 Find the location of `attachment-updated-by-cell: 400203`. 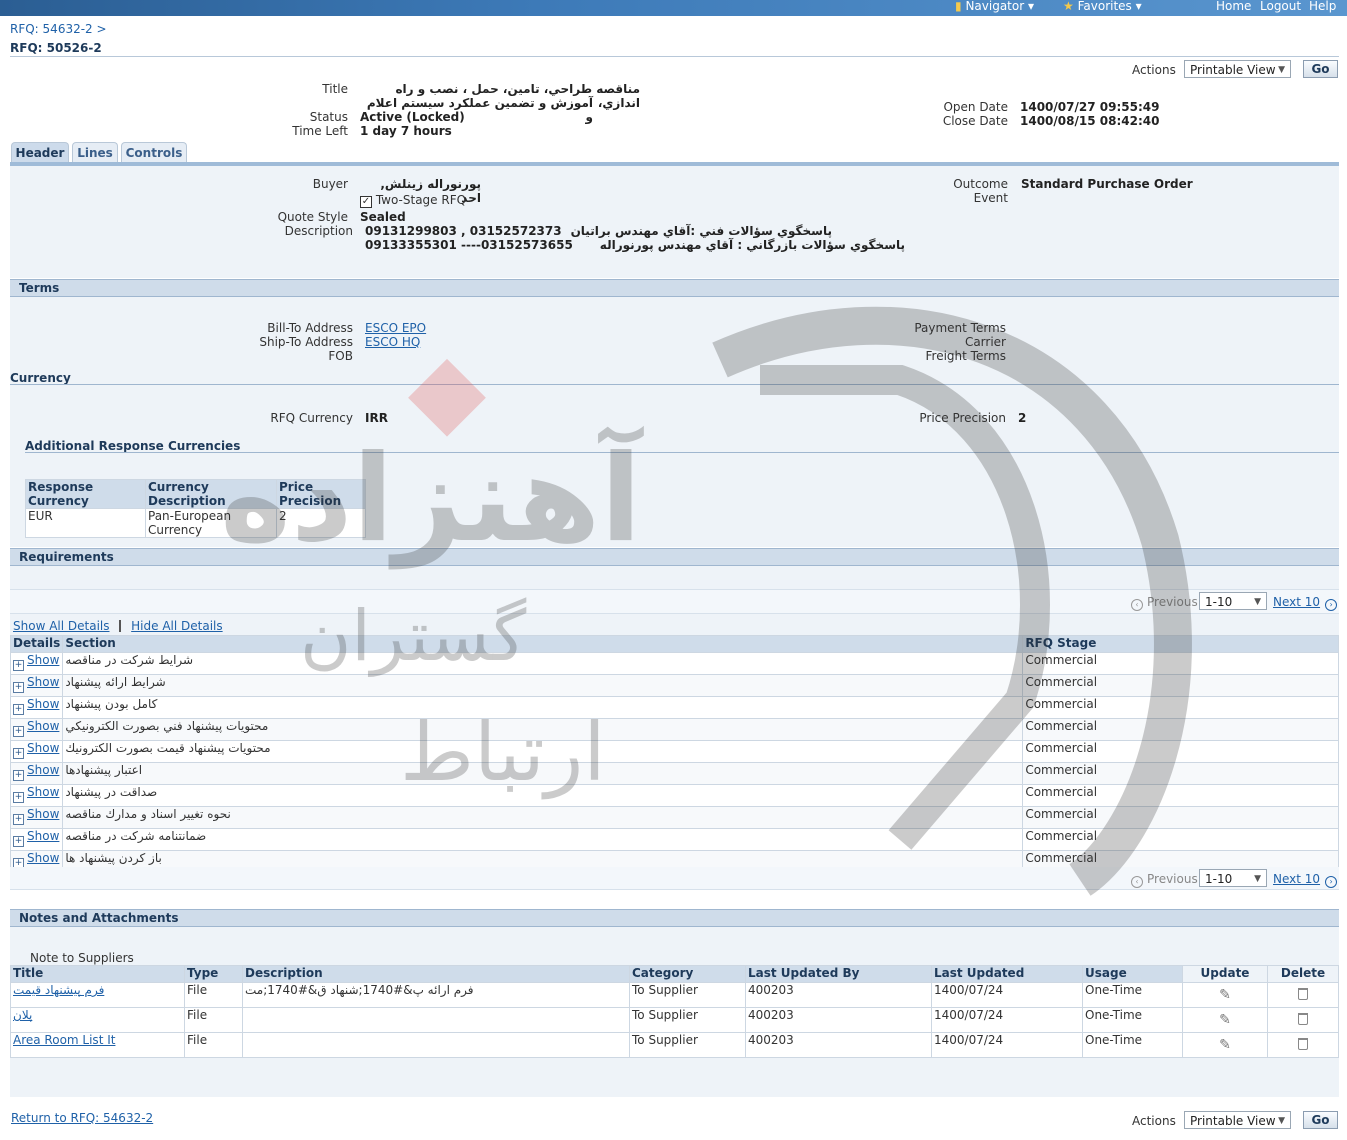

attachment-updated-by-cell: 400203 is located at coordinates (838, 995).